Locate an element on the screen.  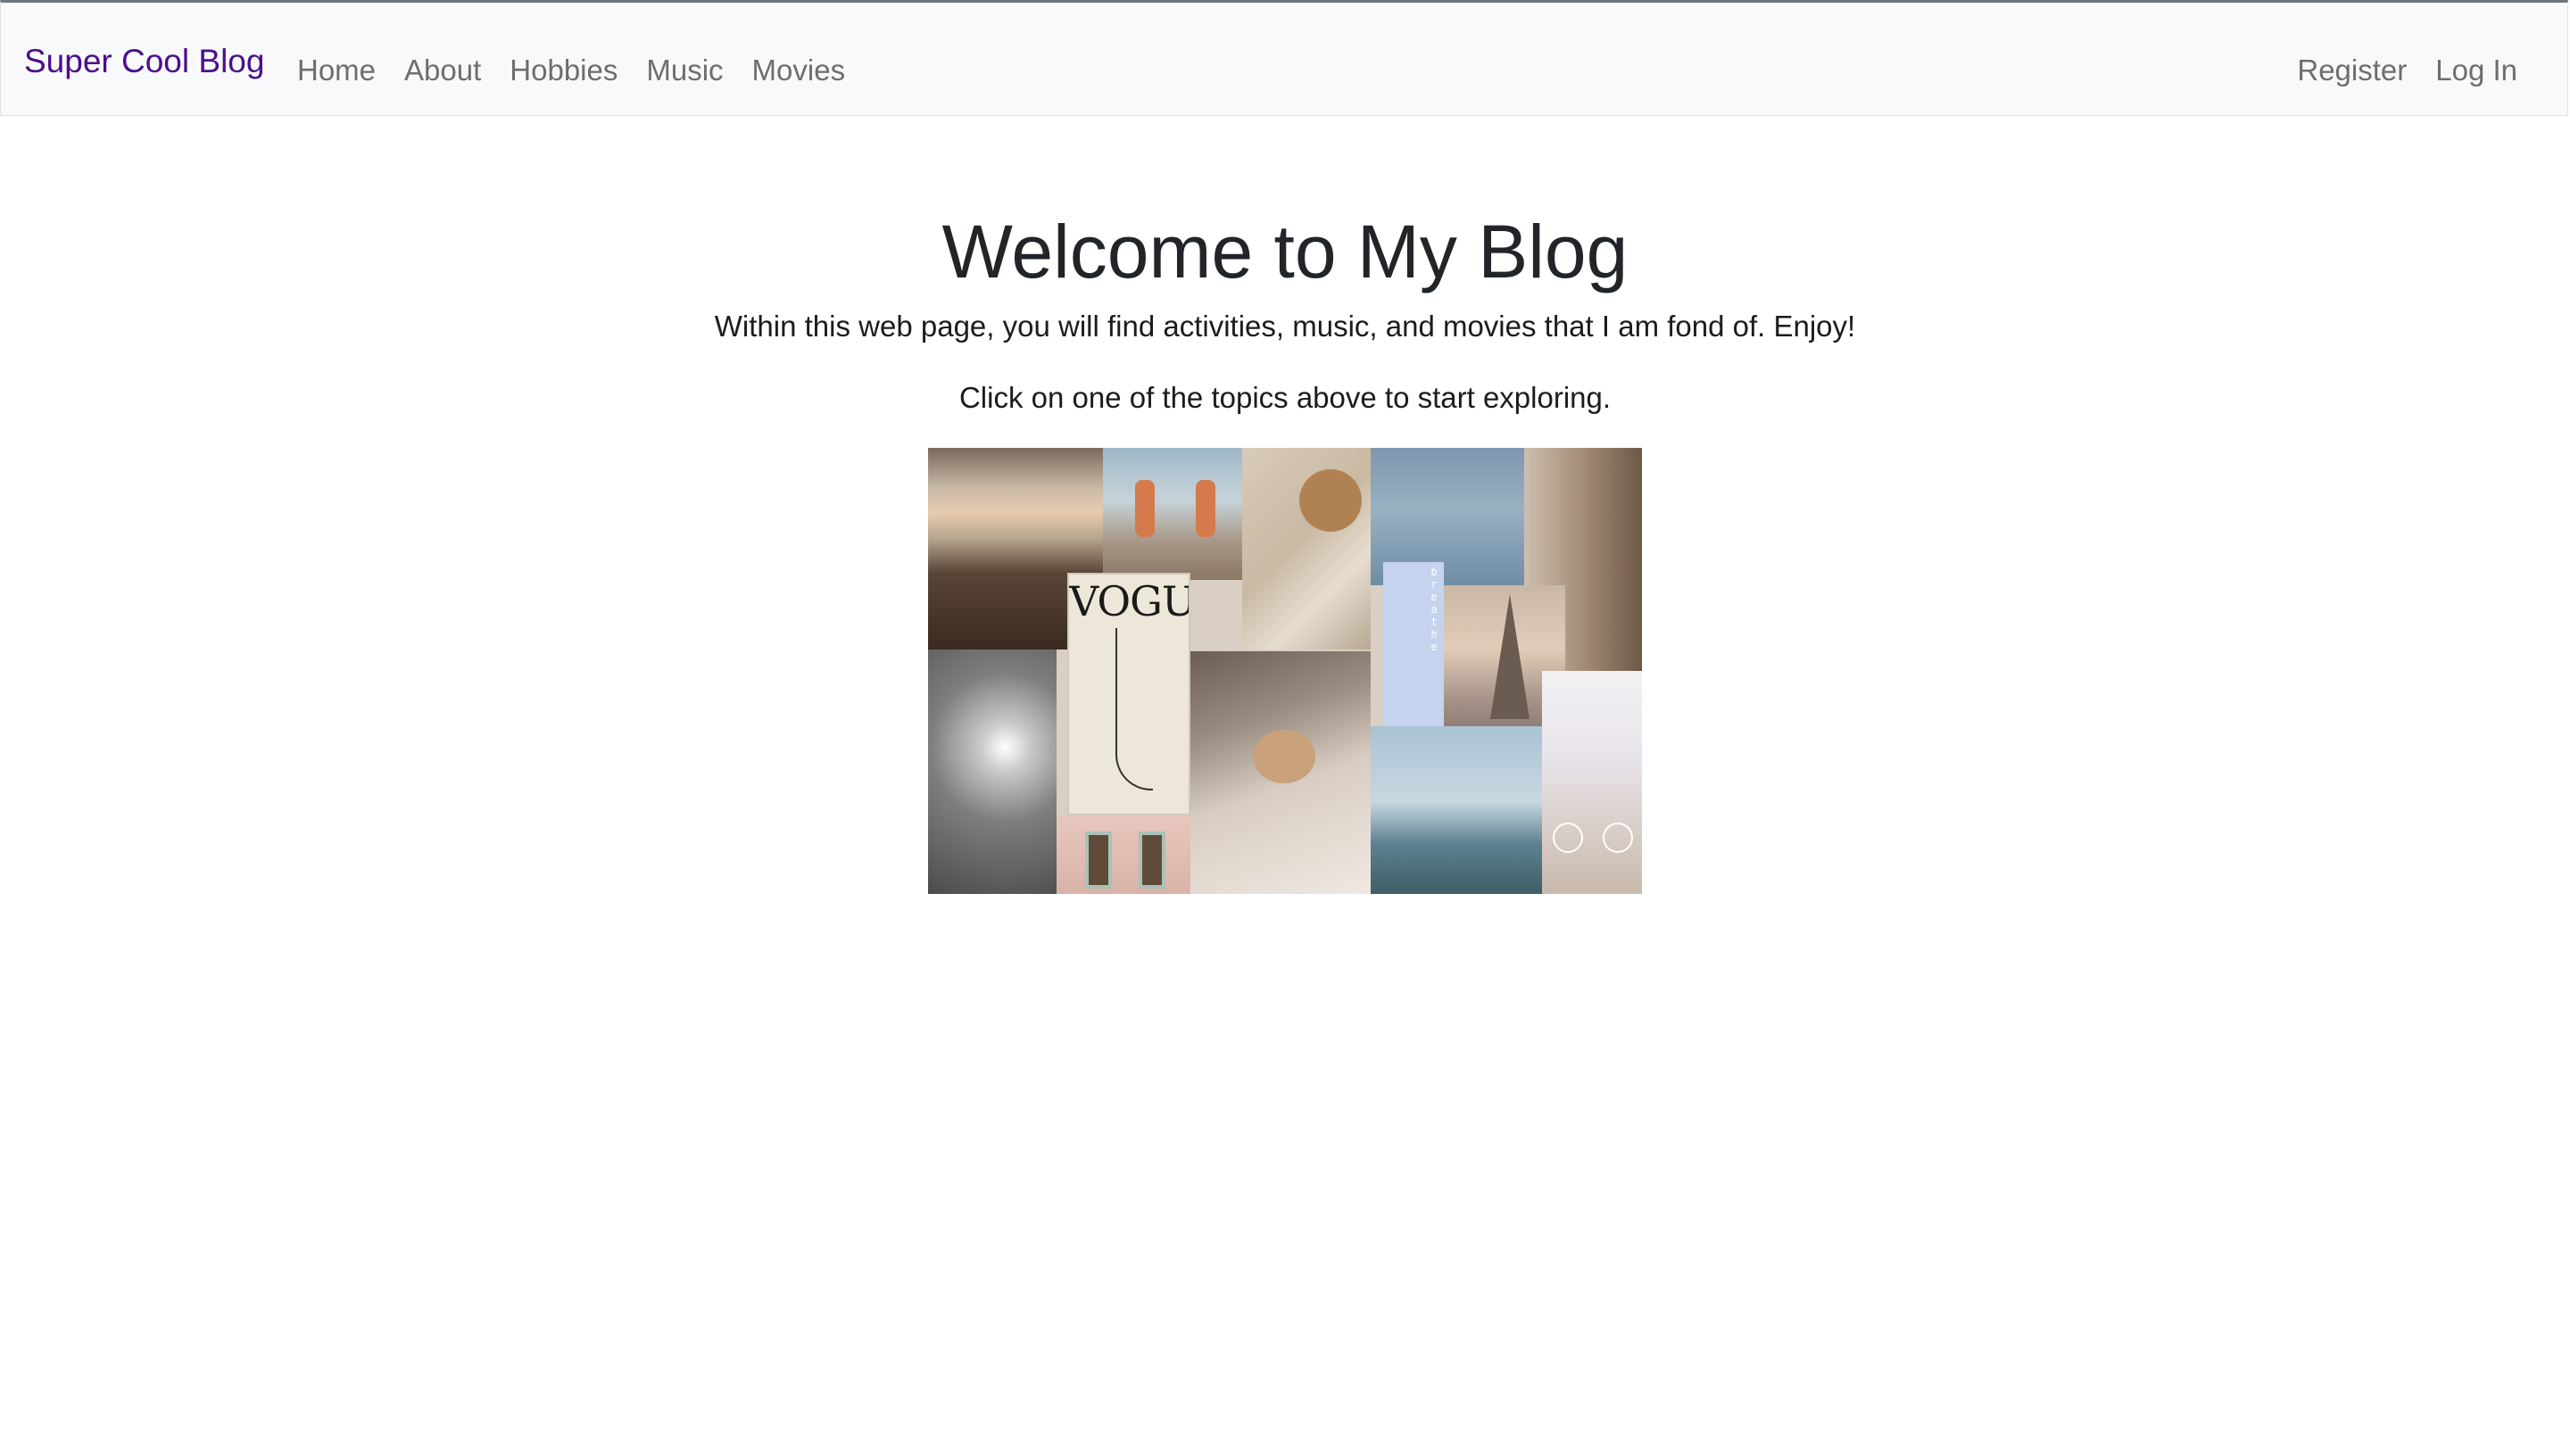
auth-nav: Register Log In is located at coordinates (2407, 71).